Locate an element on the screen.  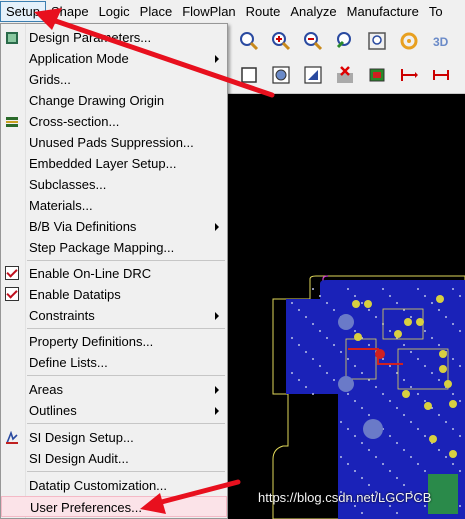
redraw-icon is located at coordinates (409, 41).